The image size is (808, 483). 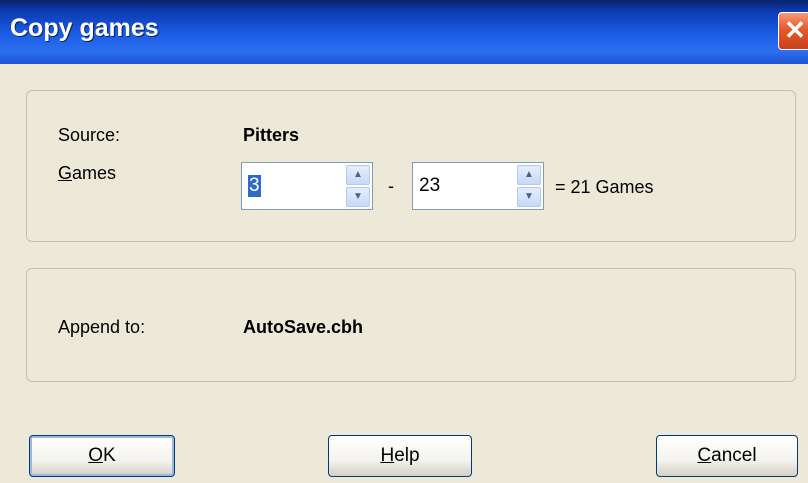 What do you see at coordinates (358, 197) in the screenshot?
I see `range-start-down-arrow-icon: ▼` at bounding box center [358, 197].